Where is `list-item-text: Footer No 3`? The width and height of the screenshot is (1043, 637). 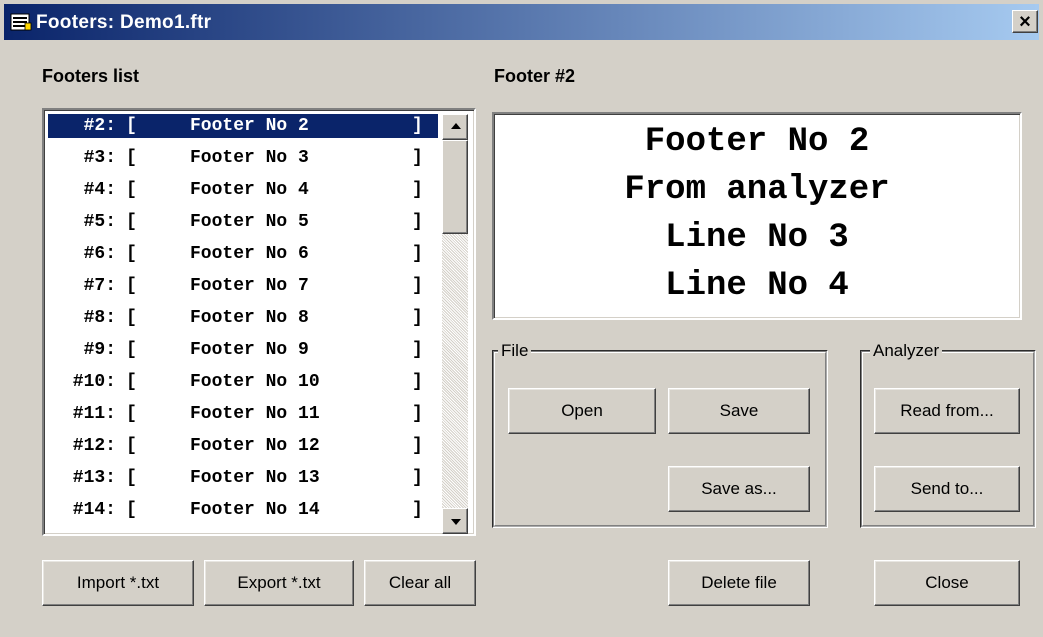
list-item-text: Footer No 3 is located at coordinates (249, 158).